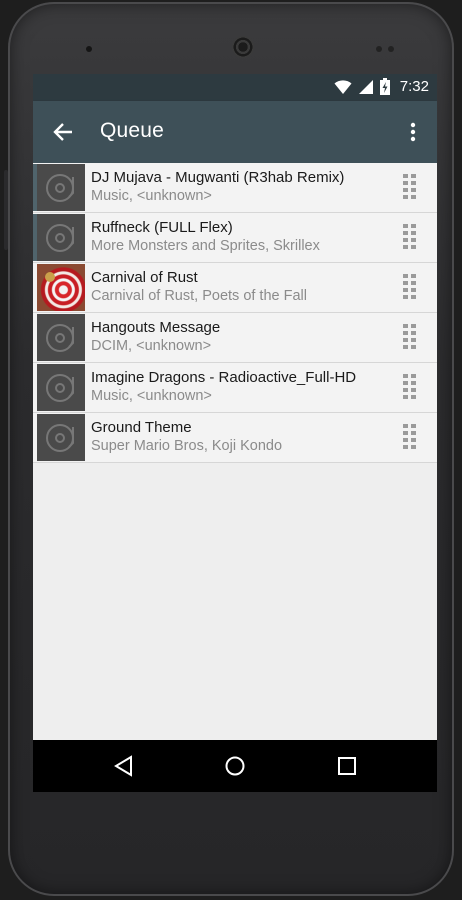  Describe the element at coordinates (243, 47) in the screenshot. I see `earpiece-speaker` at that location.